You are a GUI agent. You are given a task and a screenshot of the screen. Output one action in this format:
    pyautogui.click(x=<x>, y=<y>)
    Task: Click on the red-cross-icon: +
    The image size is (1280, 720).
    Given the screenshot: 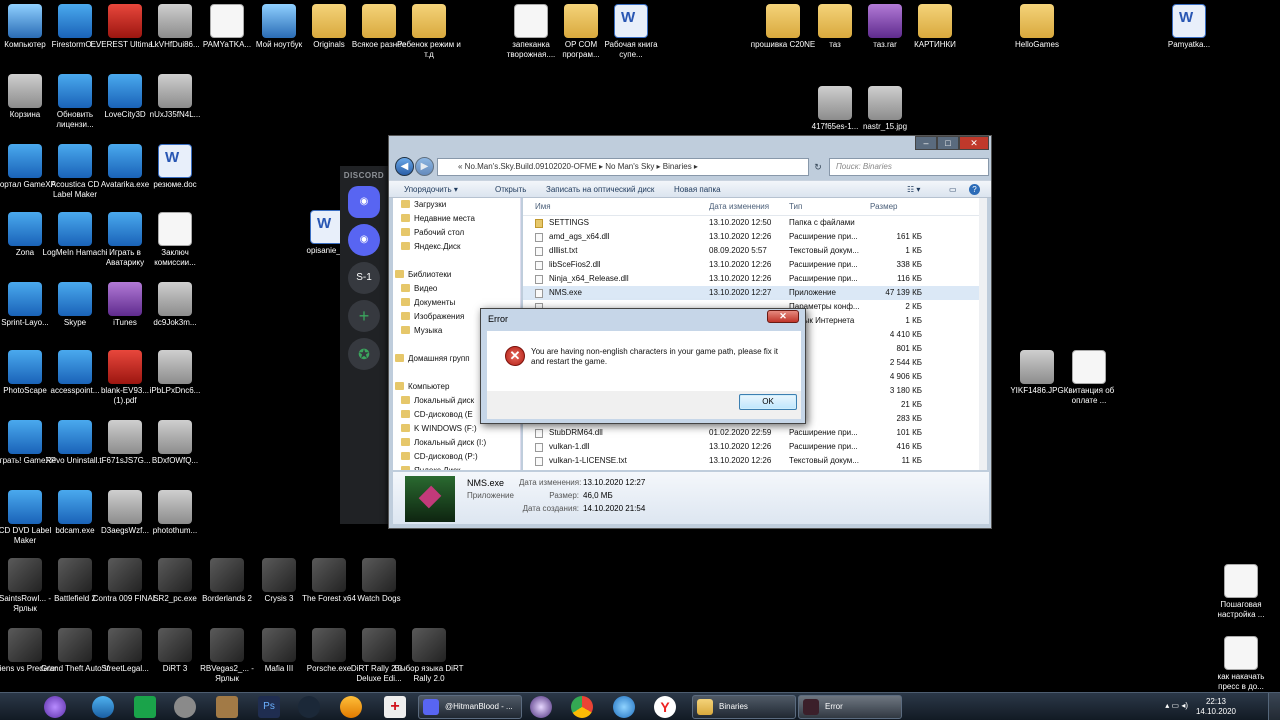 What is the action you would take?
    pyautogui.click(x=395, y=707)
    